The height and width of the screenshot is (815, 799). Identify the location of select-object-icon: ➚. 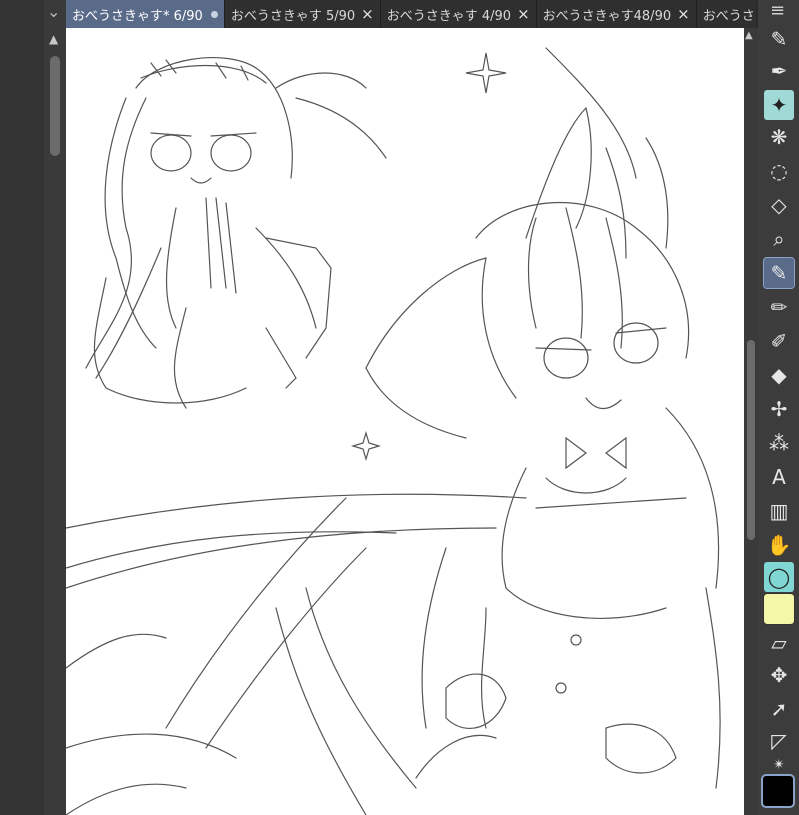
(779, 709).